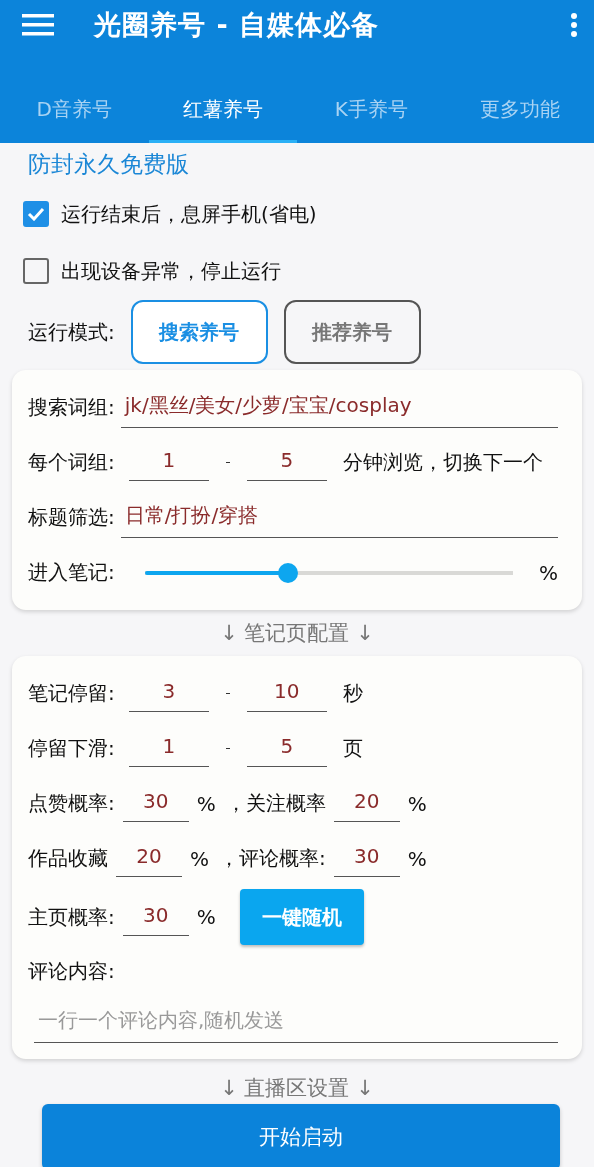 The width and height of the screenshot is (594, 1167). Describe the element at coordinates (288, 572) in the screenshot. I see `slider-thumb` at that location.